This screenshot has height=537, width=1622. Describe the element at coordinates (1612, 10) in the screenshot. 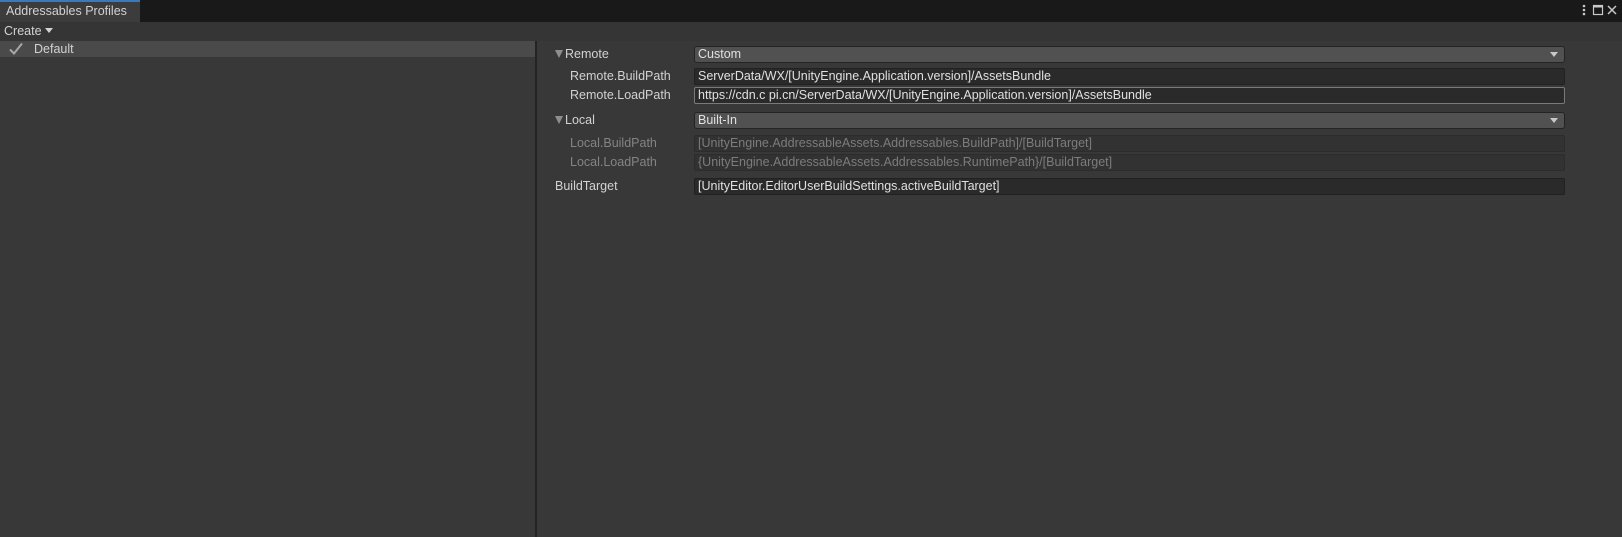

I see `close-icon` at that location.